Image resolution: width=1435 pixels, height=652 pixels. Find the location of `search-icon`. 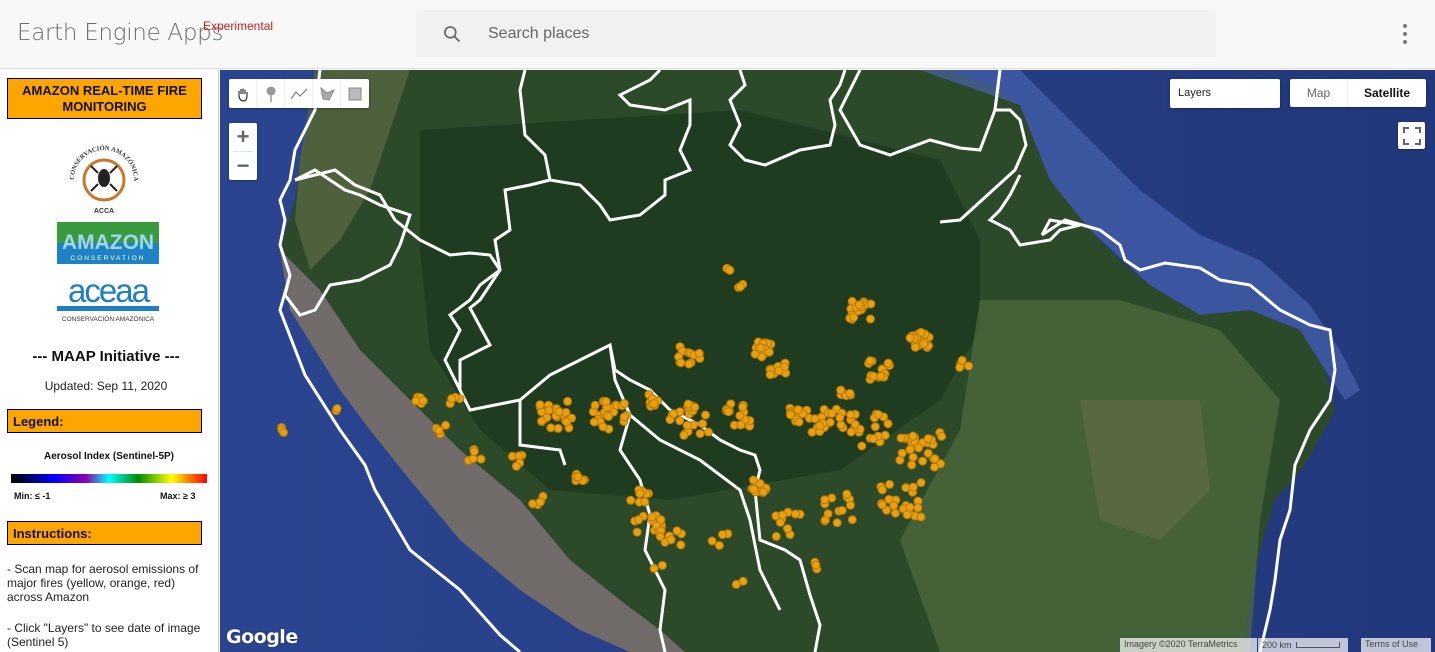

search-icon is located at coordinates (452, 34).